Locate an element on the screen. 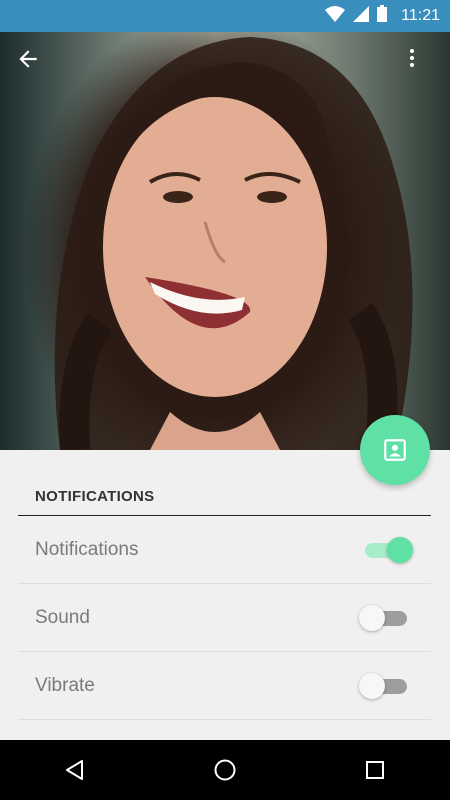  contact-card-icon is located at coordinates (395, 450).